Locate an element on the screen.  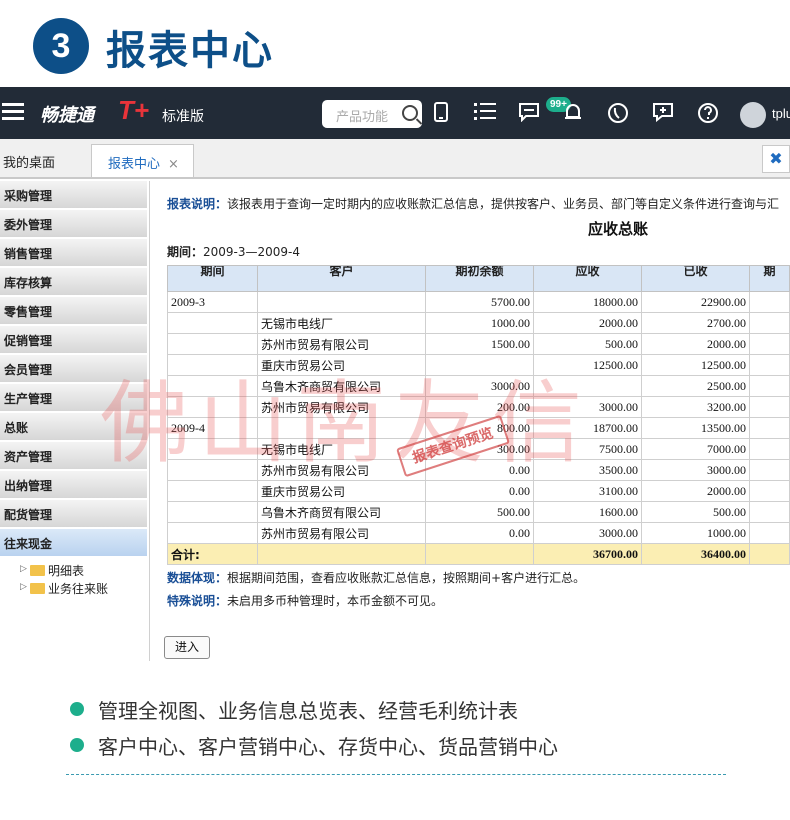
period-label: 期间： is located at coordinates (185, 252).